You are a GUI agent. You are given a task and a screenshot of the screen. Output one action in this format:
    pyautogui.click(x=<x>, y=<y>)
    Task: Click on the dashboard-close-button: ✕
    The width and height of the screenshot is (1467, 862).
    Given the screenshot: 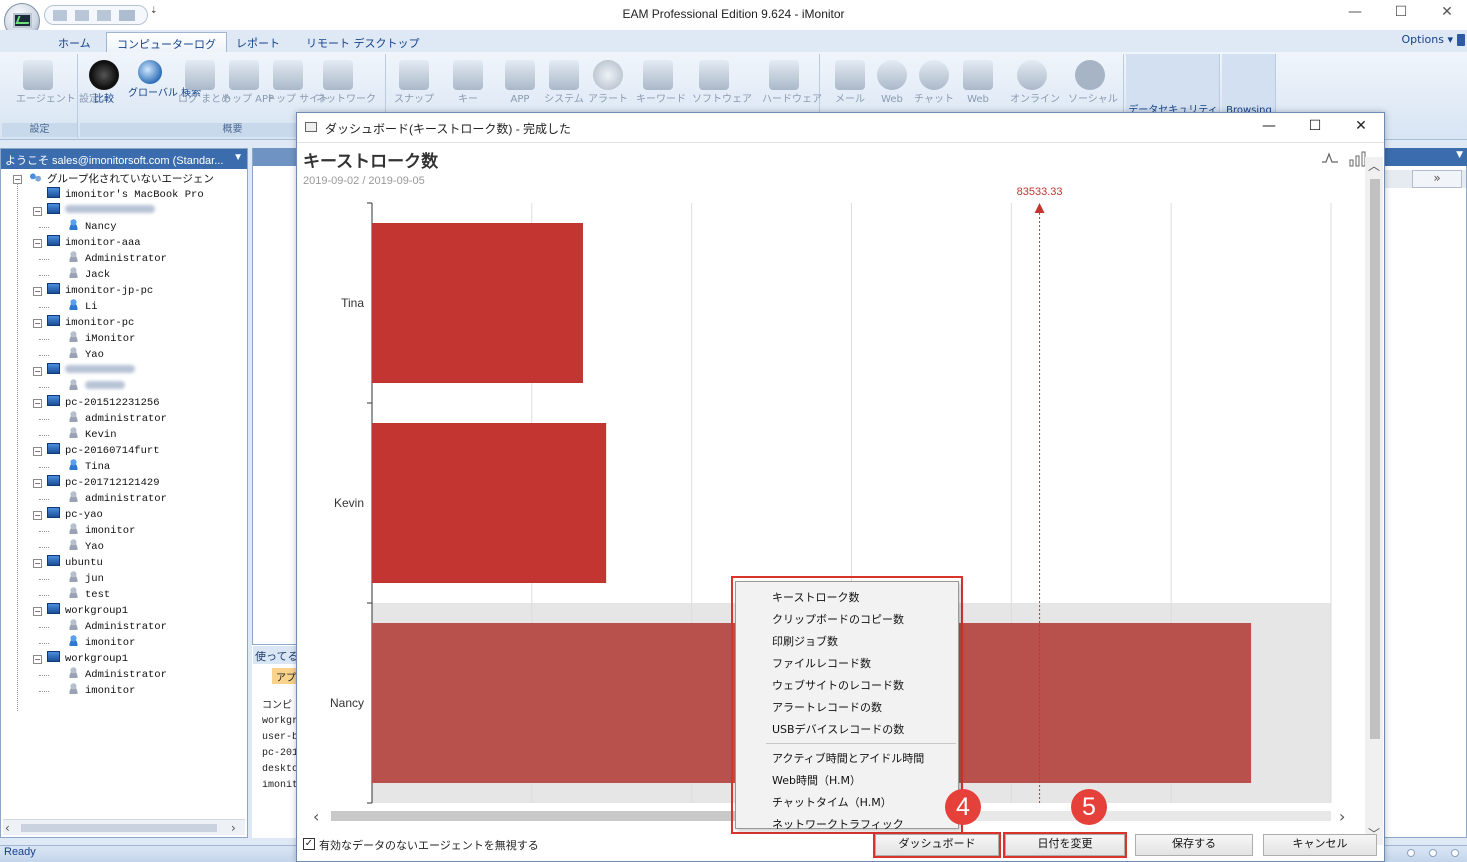 What is the action you would take?
    pyautogui.click(x=1361, y=128)
    